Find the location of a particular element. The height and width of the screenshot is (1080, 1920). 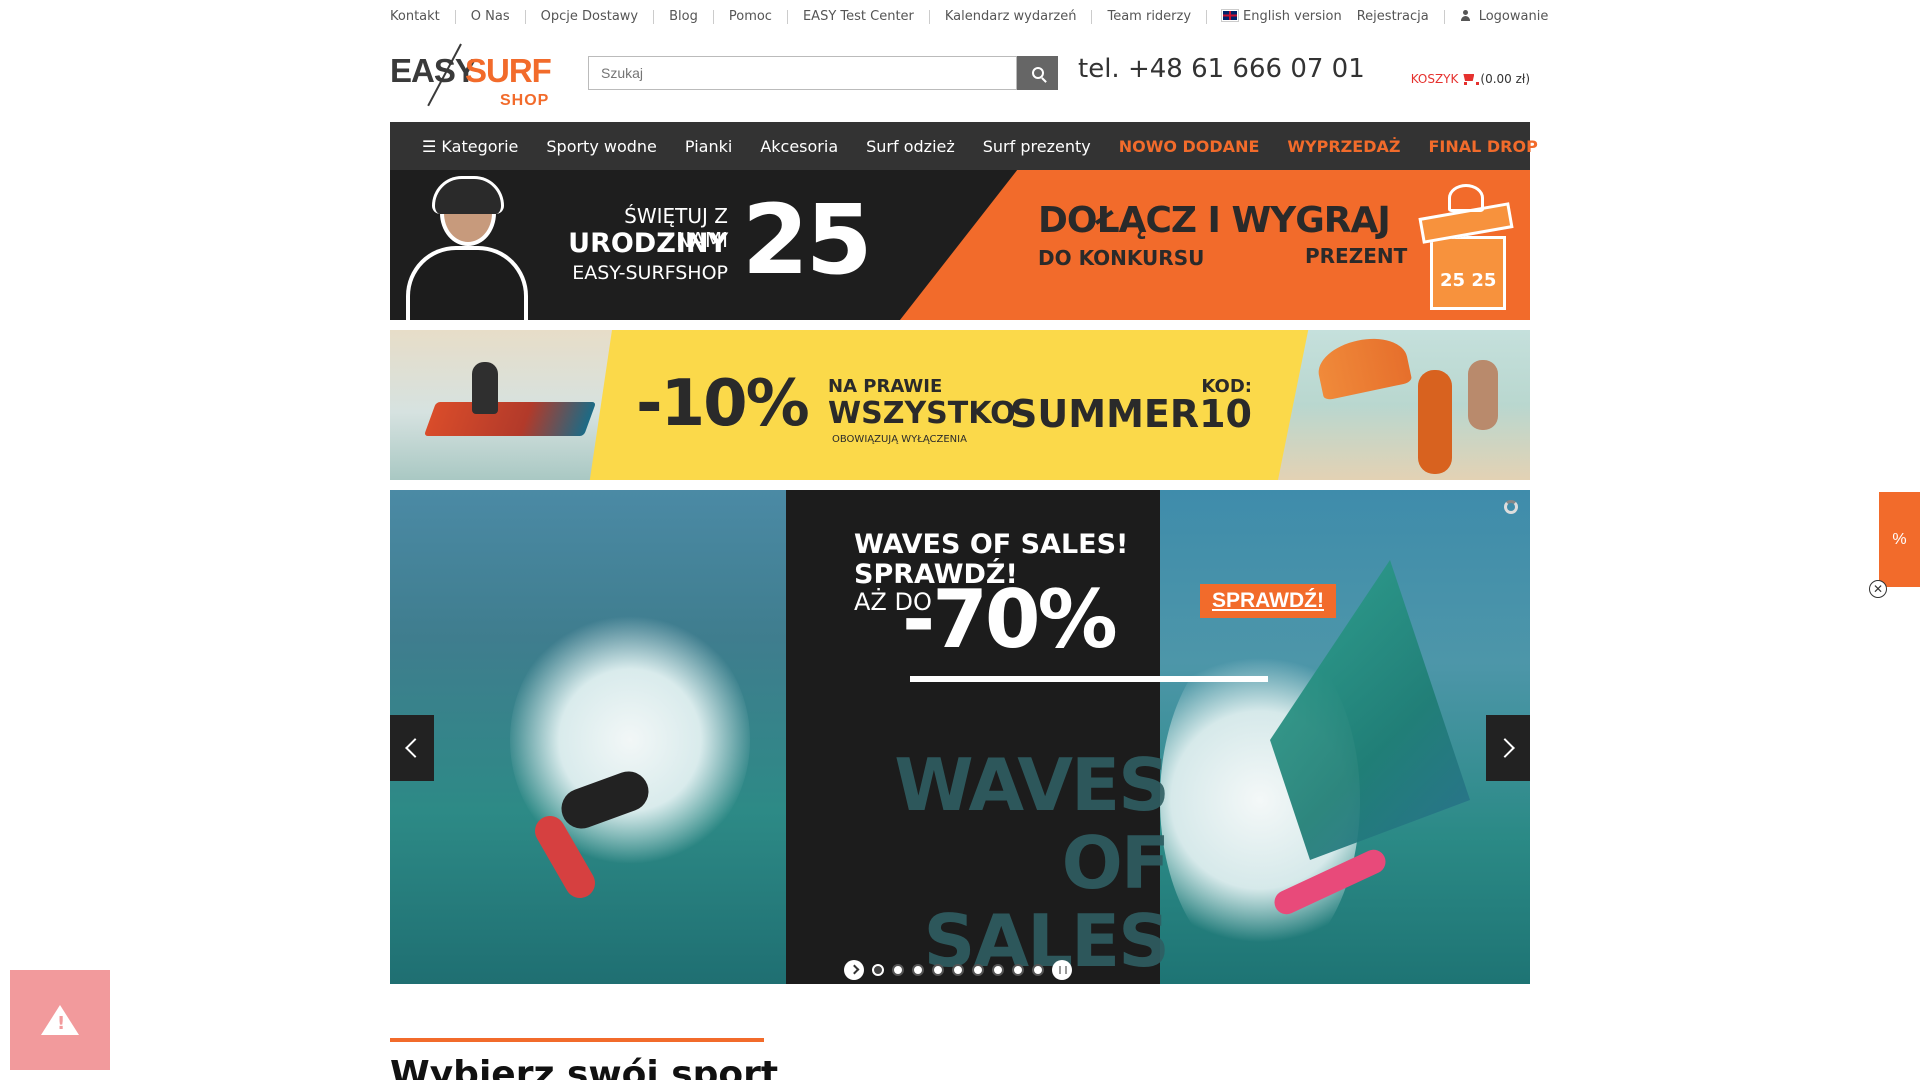

top-link-pomoc: Pomoc is located at coordinates (749, 17).